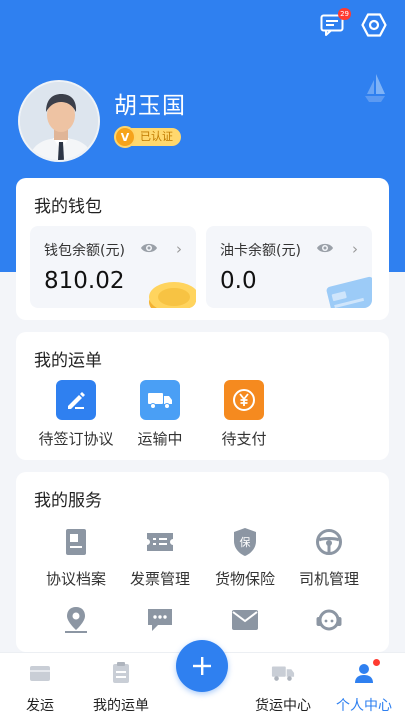 This screenshot has height=720, width=405. What do you see at coordinates (335, 23) in the screenshot?
I see `messages-button: 29` at bounding box center [335, 23].